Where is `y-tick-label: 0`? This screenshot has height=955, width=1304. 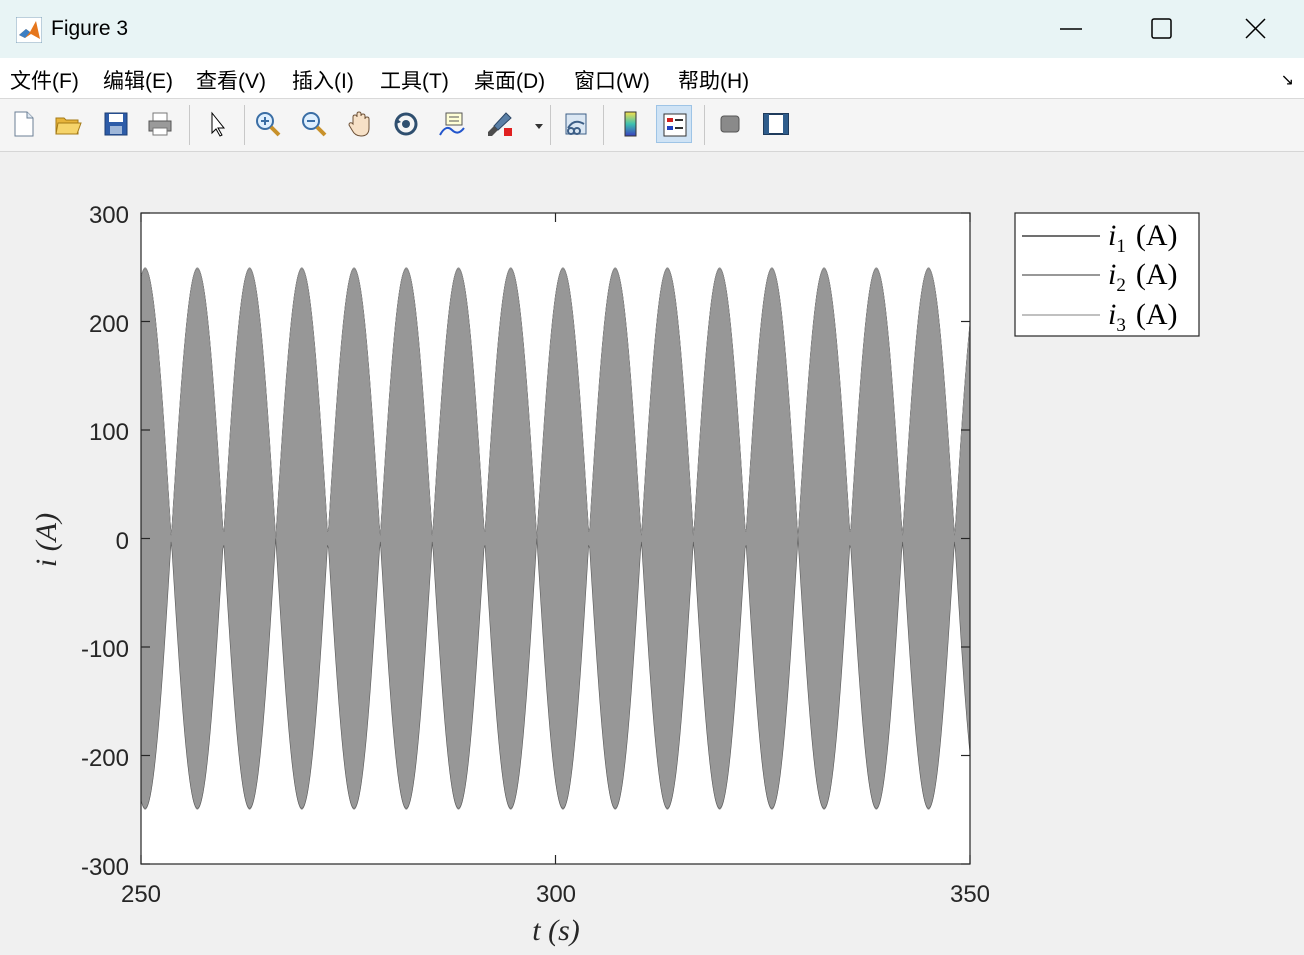 y-tick-label: 0 is located at coordinates (122, 541).